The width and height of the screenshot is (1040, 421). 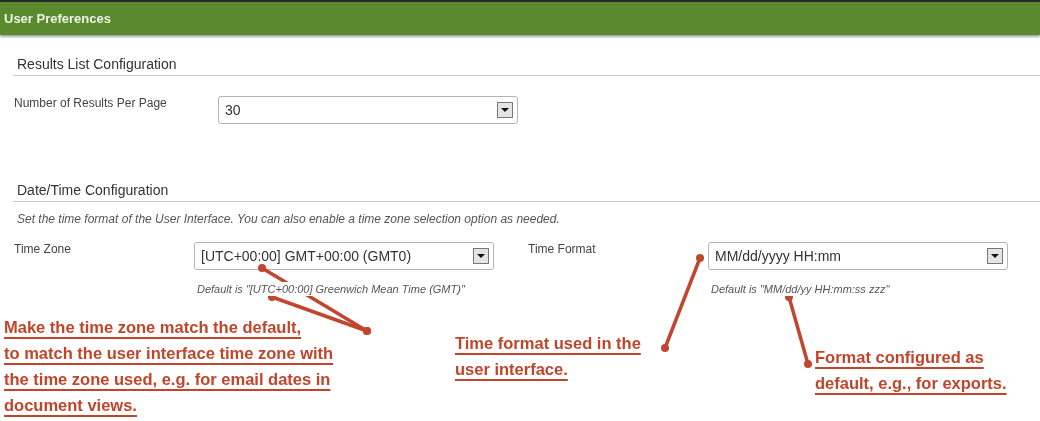 What do you see at coordinates (91, 104) in the screenshot?
I see `field-label: Number of Results Per Page` at bounding box center [91, 104].